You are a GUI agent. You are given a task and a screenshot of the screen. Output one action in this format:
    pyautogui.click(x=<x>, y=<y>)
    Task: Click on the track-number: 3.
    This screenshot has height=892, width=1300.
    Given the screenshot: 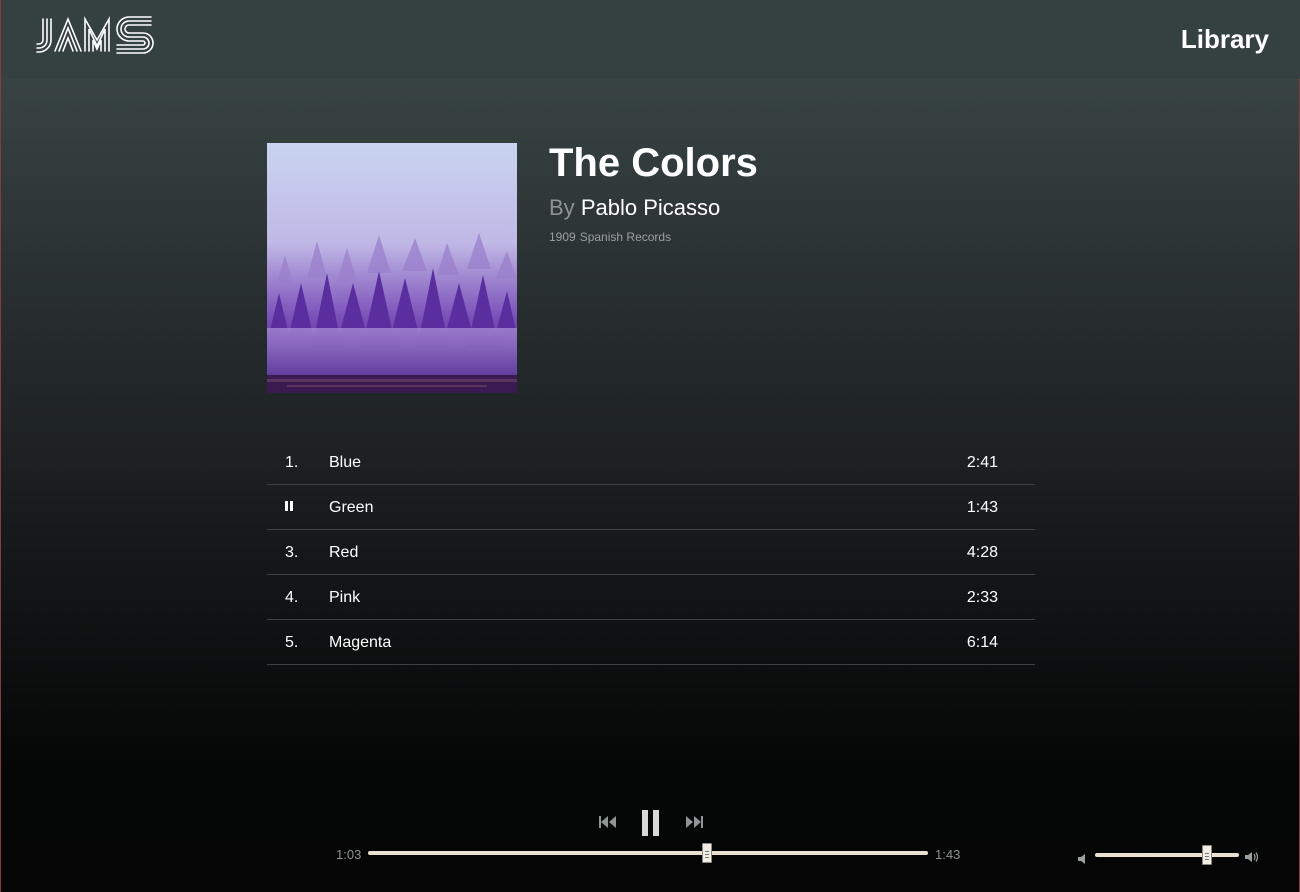 What is the action you would take?
    pyautogui.click(x=292, y=552)
    